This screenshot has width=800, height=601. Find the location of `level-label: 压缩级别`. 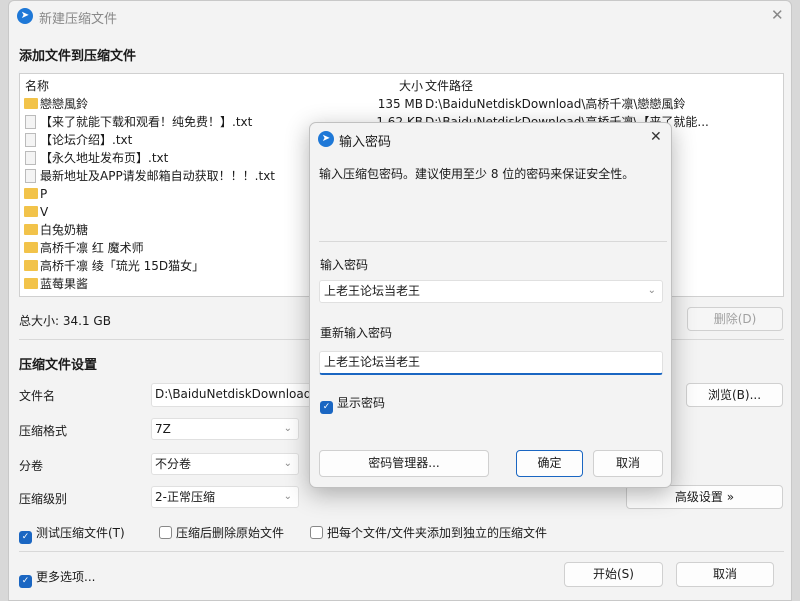

level-label: 压缩级别 is located at coordinates (43, 499).